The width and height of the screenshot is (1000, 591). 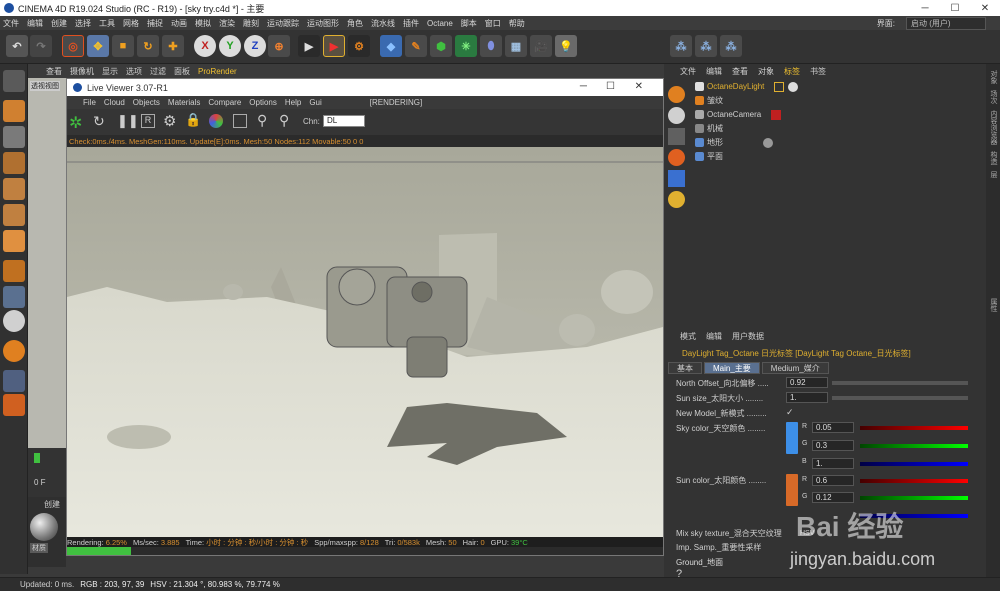 I want to click on menu-simulate: 模拟, so click(x=203, y=23).